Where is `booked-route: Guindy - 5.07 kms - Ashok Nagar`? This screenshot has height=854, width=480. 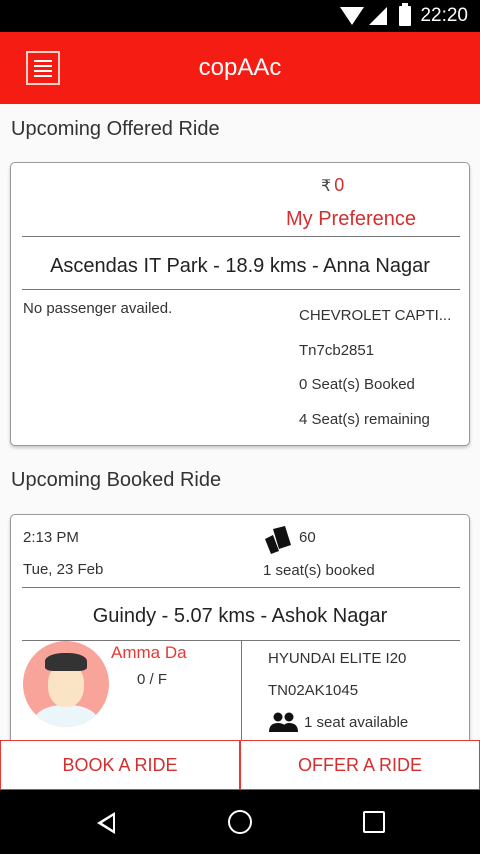 booked-route: Guindy - 5.07 kms - Ashok Nagar is located at coordinates (240, 616).